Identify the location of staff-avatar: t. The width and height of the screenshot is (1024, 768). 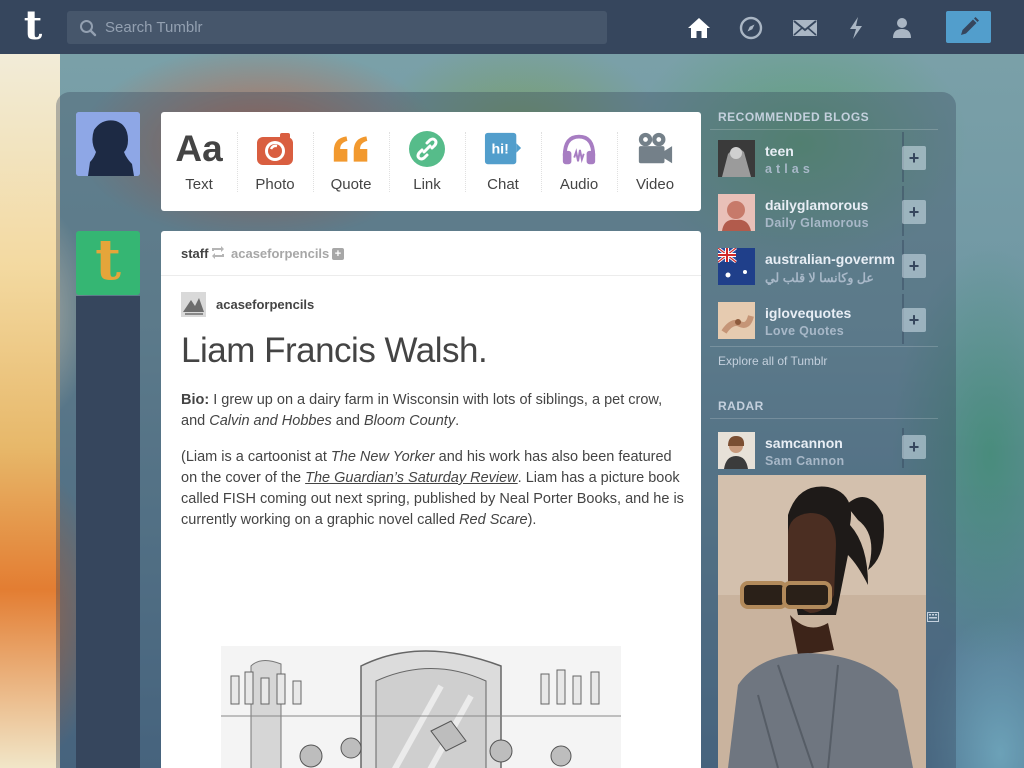
(108, 263).